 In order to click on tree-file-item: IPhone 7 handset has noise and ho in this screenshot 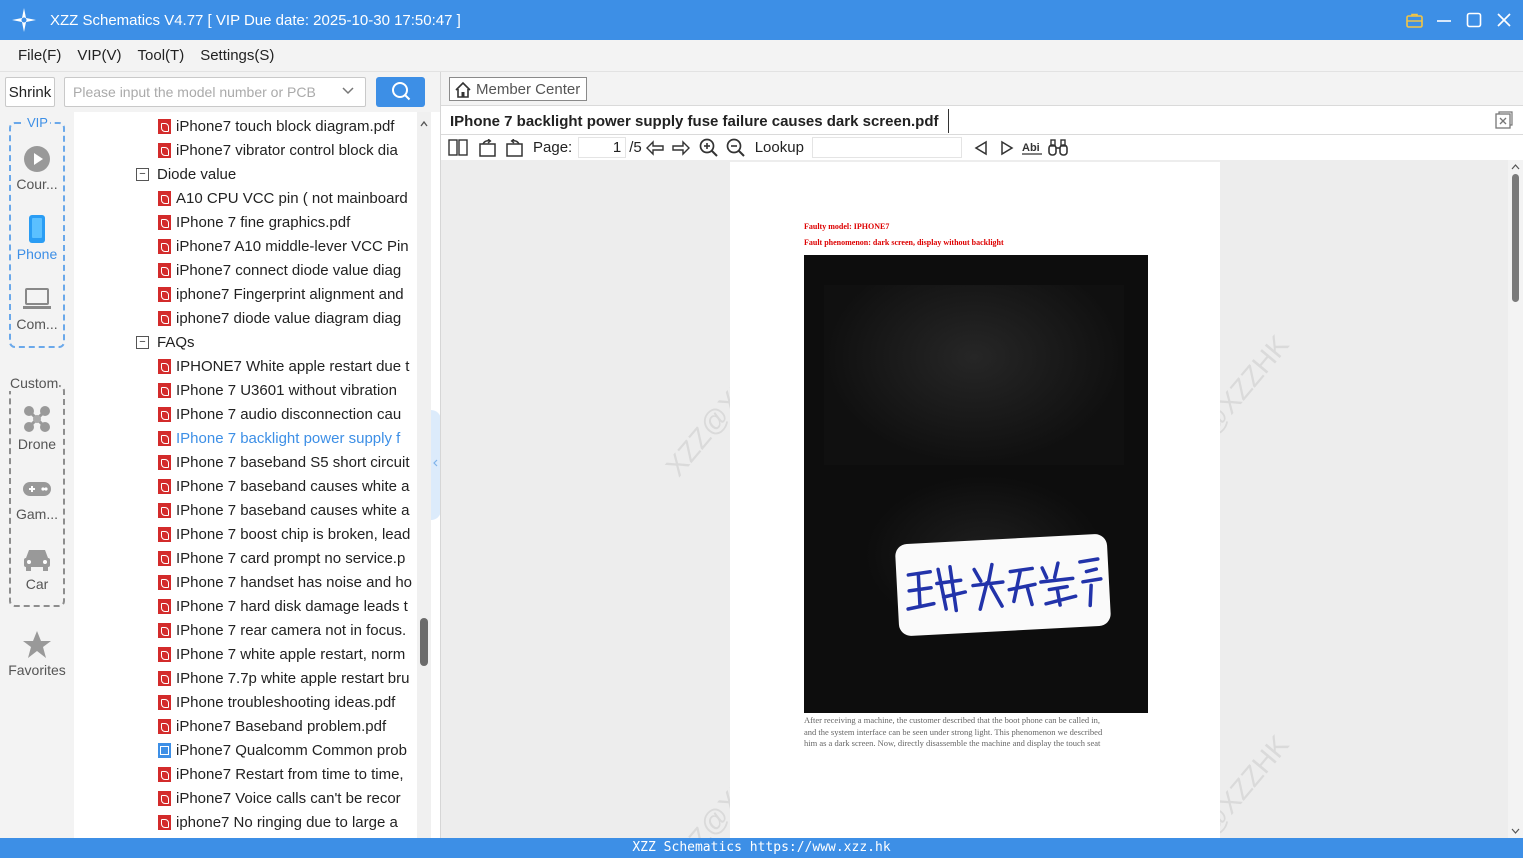, I will do `click(285, 582)`.